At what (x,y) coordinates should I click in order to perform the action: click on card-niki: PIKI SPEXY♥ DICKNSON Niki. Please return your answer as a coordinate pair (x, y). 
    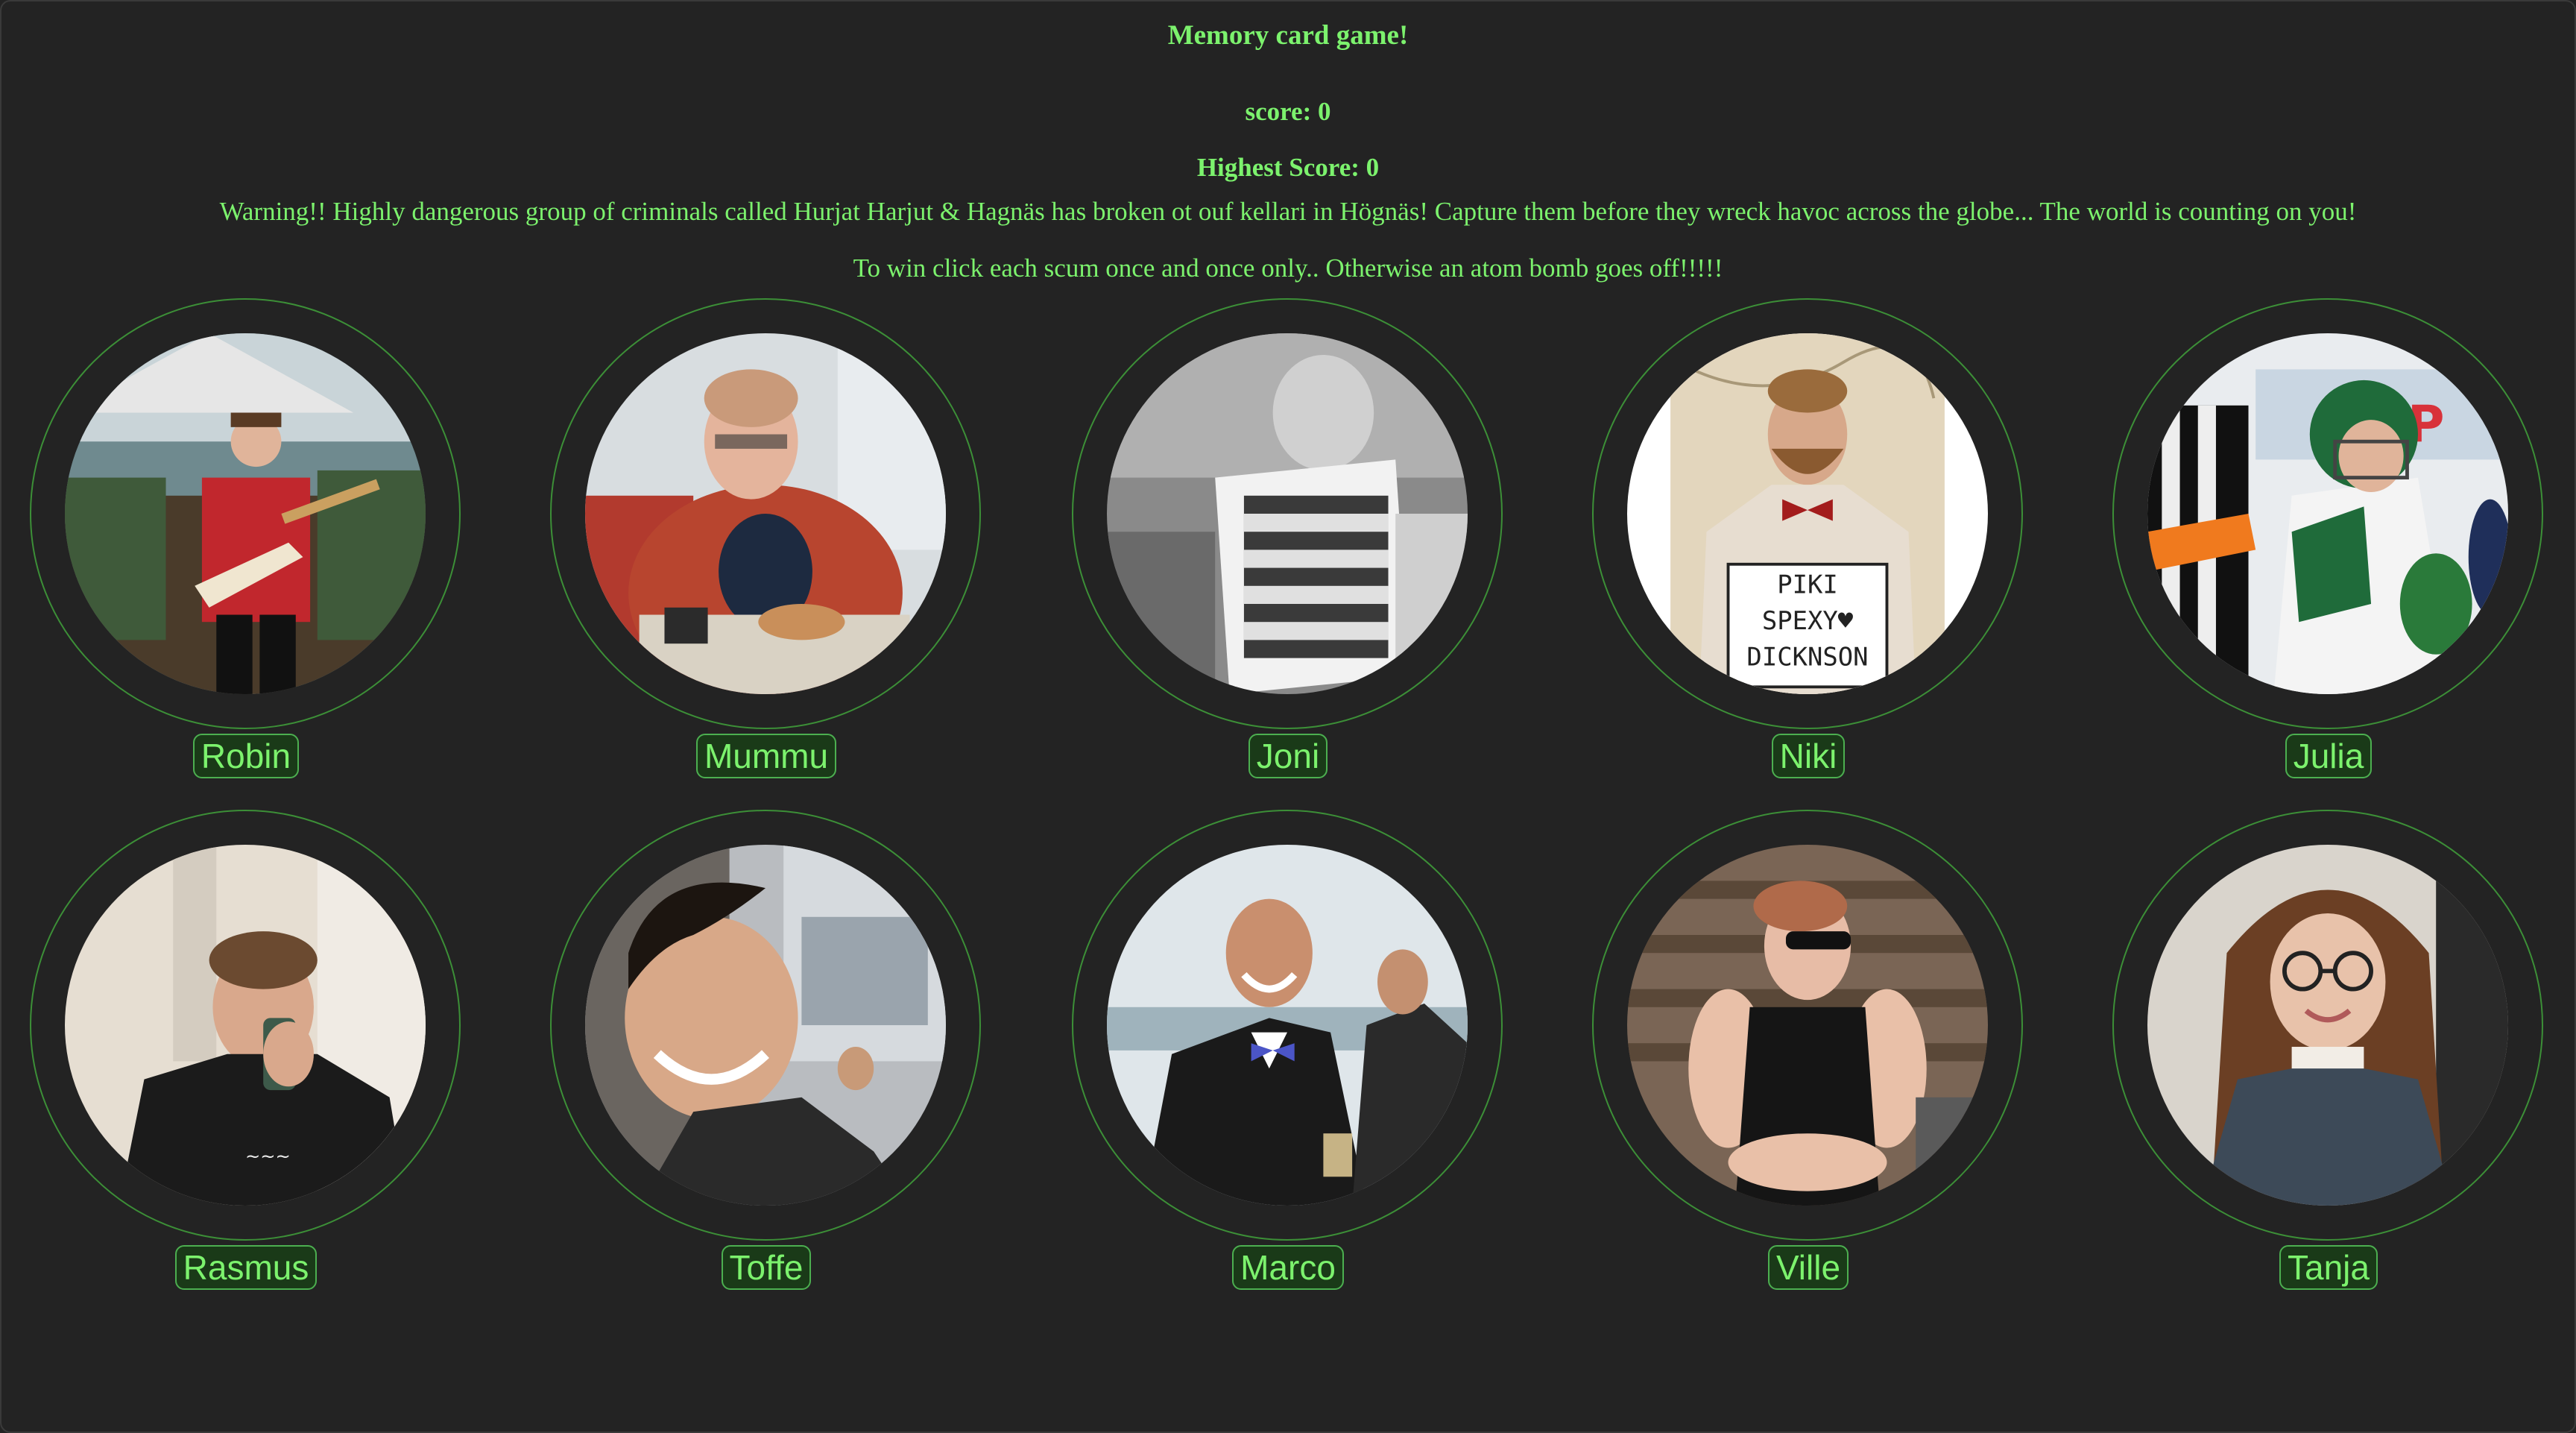
    Looking at the image, I should click on (1808, 538).